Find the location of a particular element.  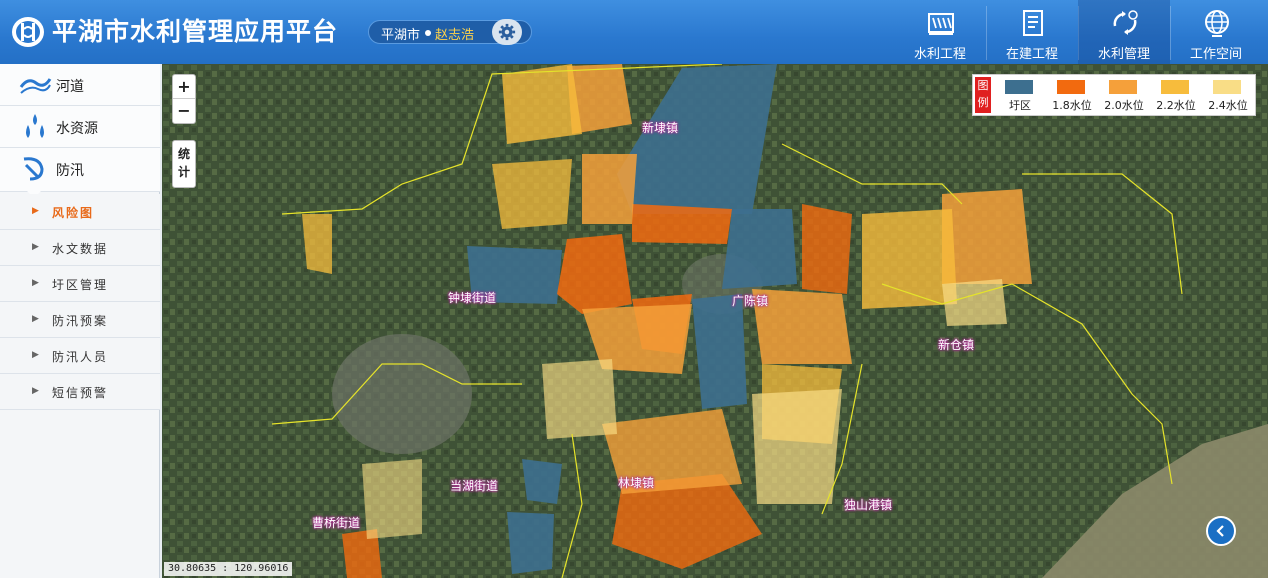

sidebar-sub-risk-map: ▶ 风险图 is located at coordinates (80, 212).